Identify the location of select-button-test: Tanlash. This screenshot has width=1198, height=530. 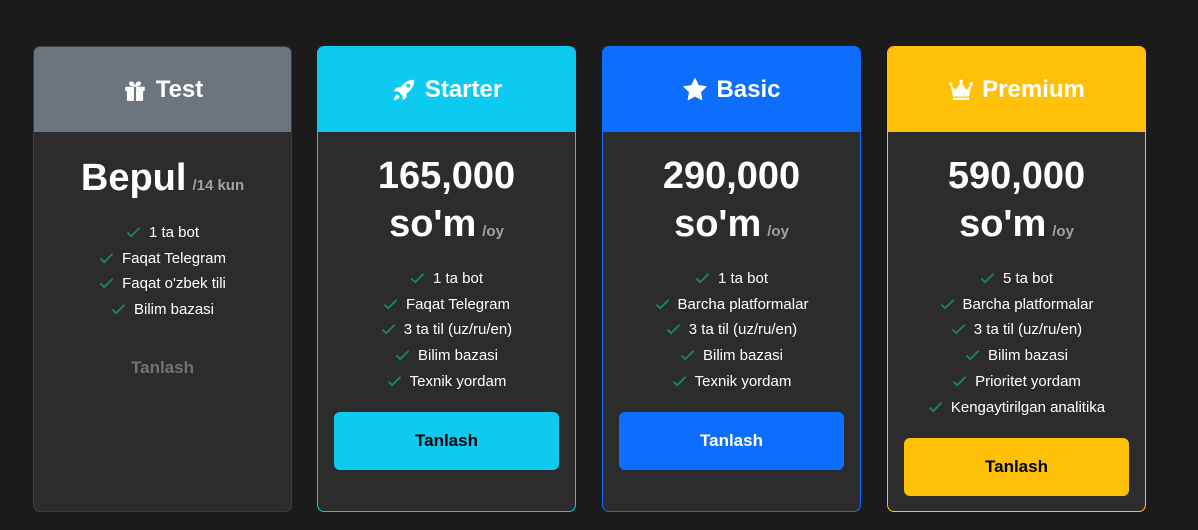
(162, 368).